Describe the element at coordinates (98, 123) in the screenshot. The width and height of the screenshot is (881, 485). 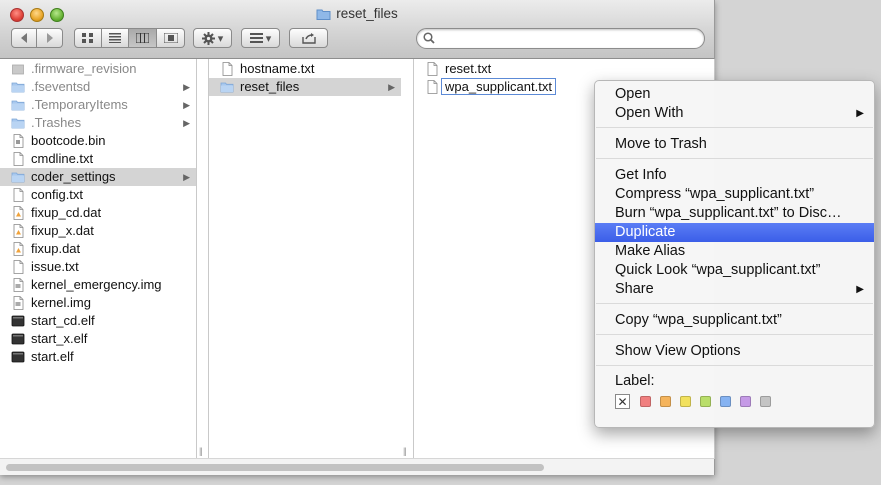
I see `folder-item: .Trashes ▶` at that location.